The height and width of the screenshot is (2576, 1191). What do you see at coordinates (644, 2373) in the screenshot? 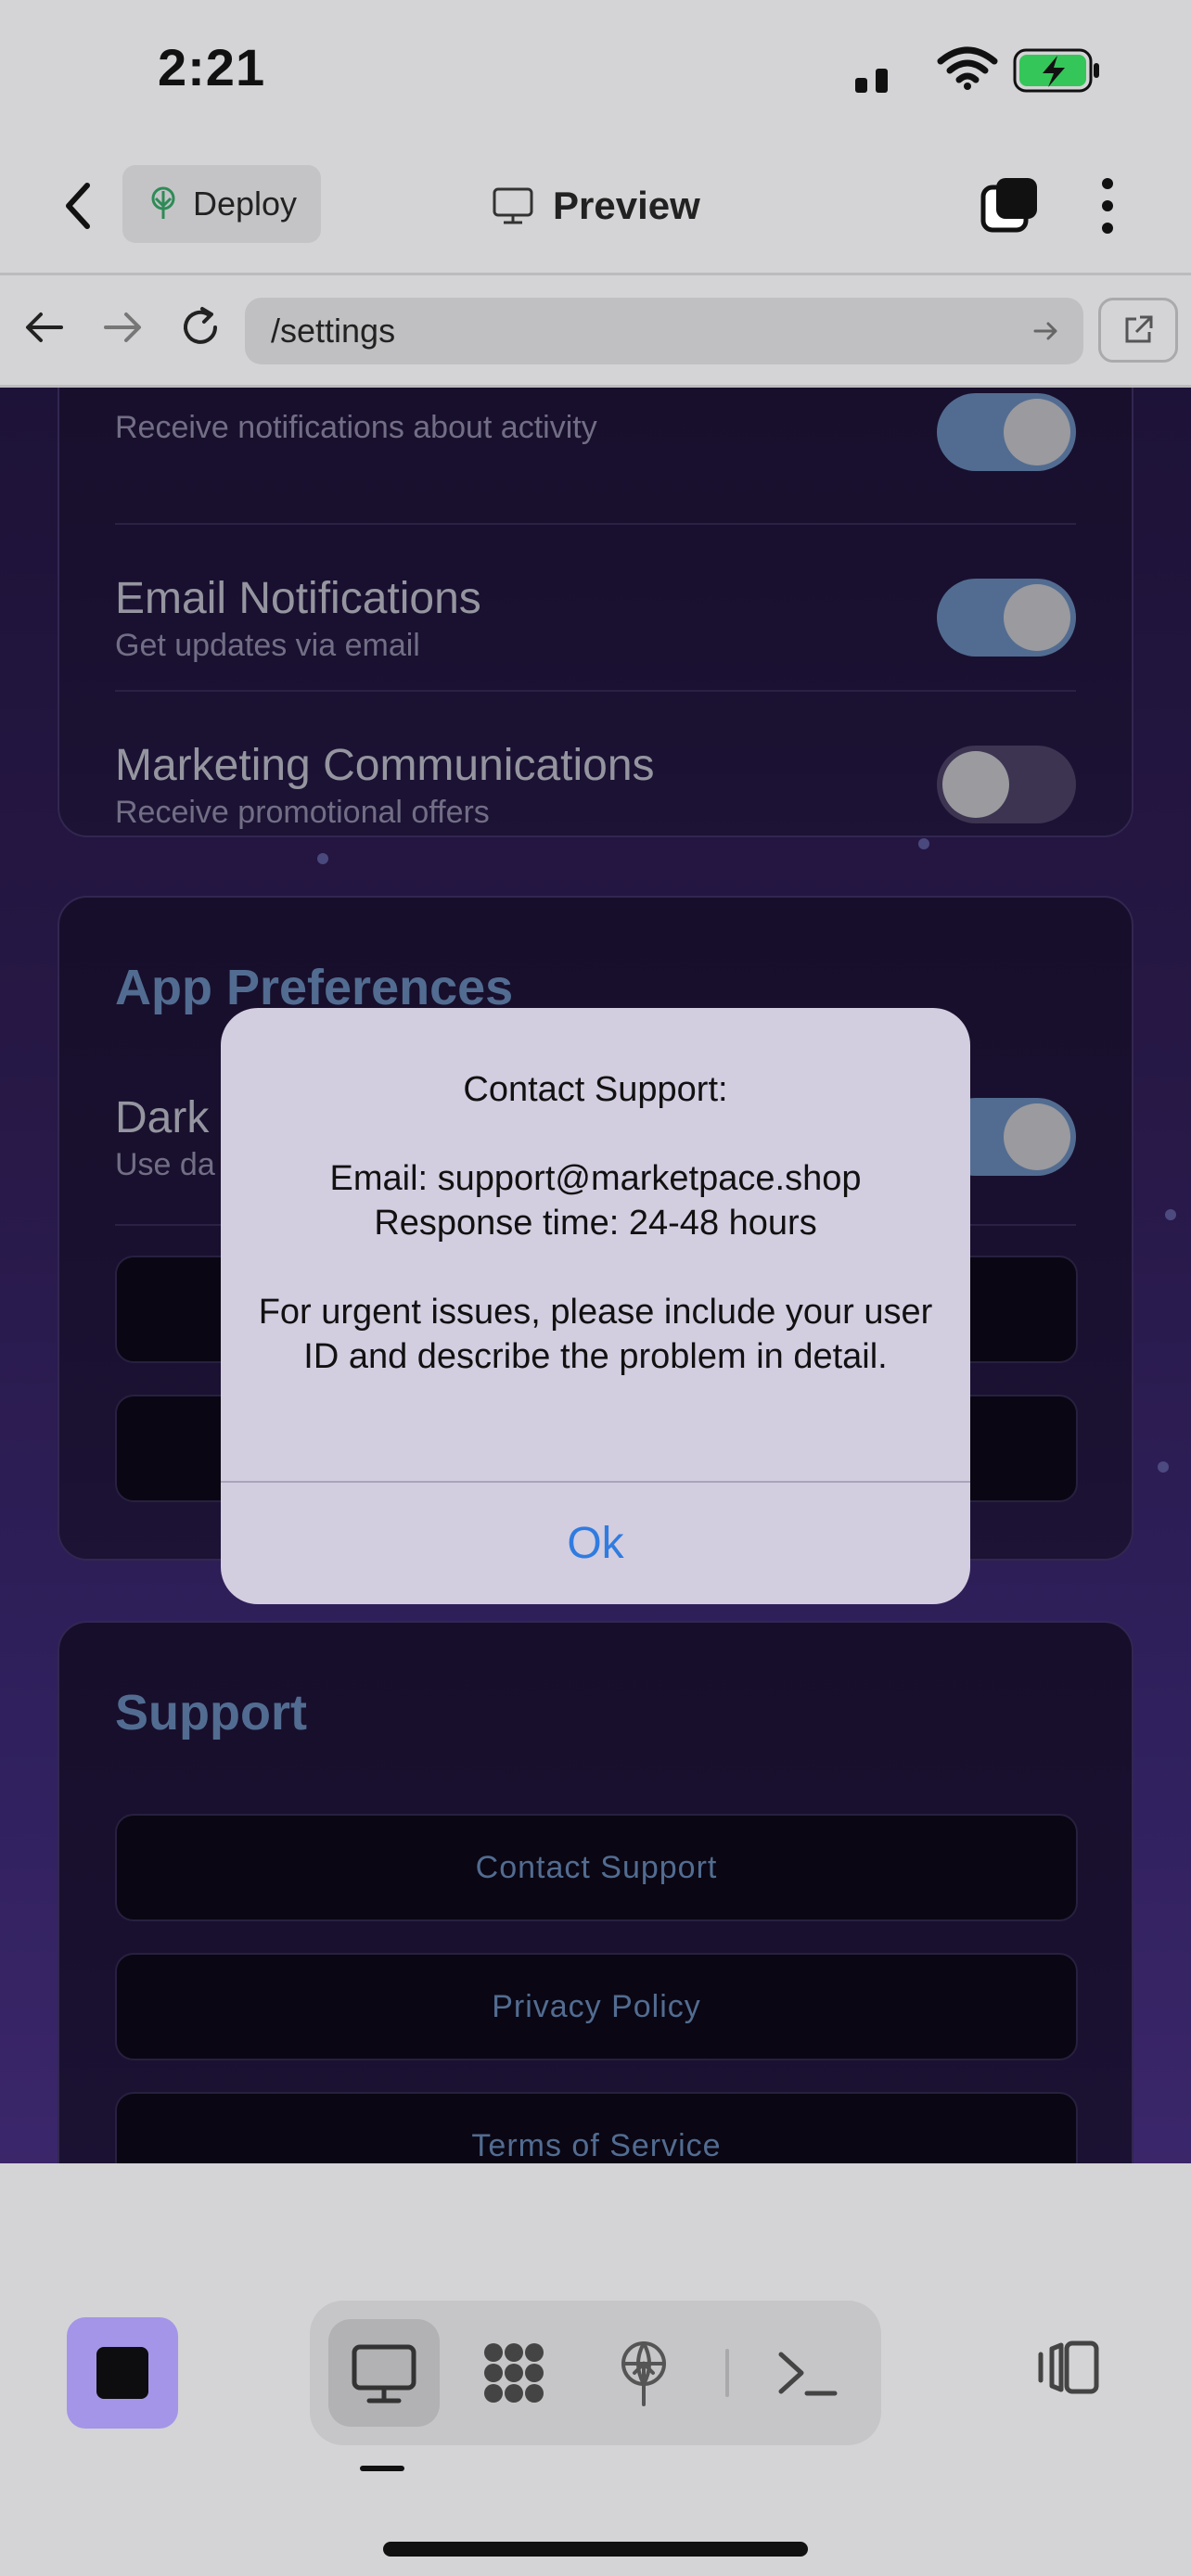
I see `deploy-globe-icon` at bounding box center [644, 2373].